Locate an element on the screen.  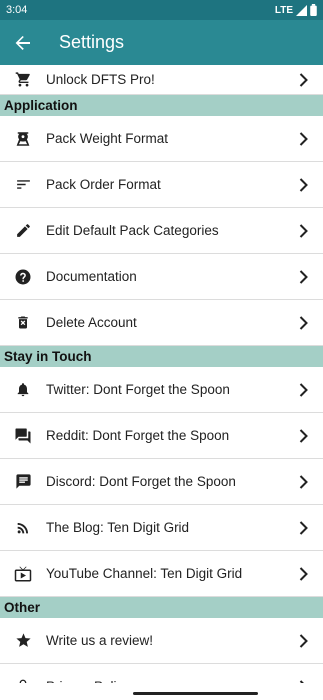
status-indicators: LTE is located at coordinates (296, 10).